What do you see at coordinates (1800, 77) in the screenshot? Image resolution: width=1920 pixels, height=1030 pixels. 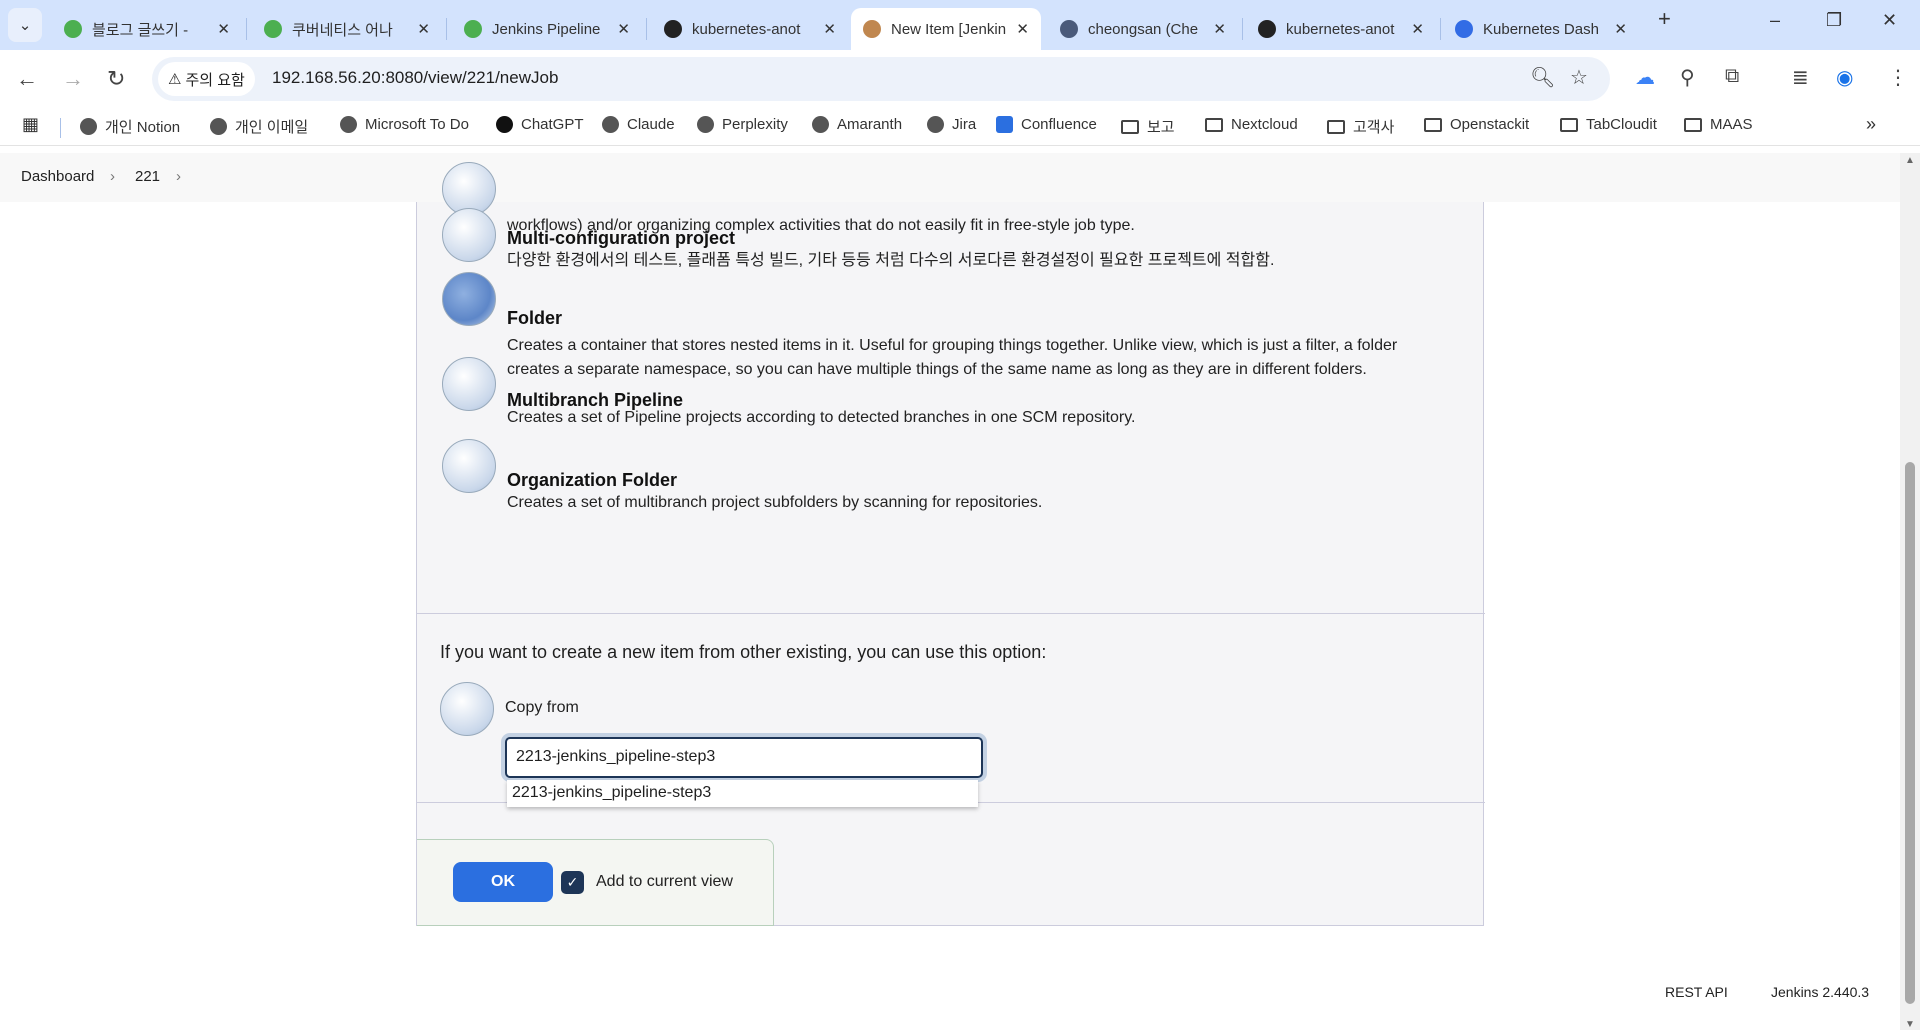 I see `media-control-icon: ≣` at bounding box center [1800, 77].